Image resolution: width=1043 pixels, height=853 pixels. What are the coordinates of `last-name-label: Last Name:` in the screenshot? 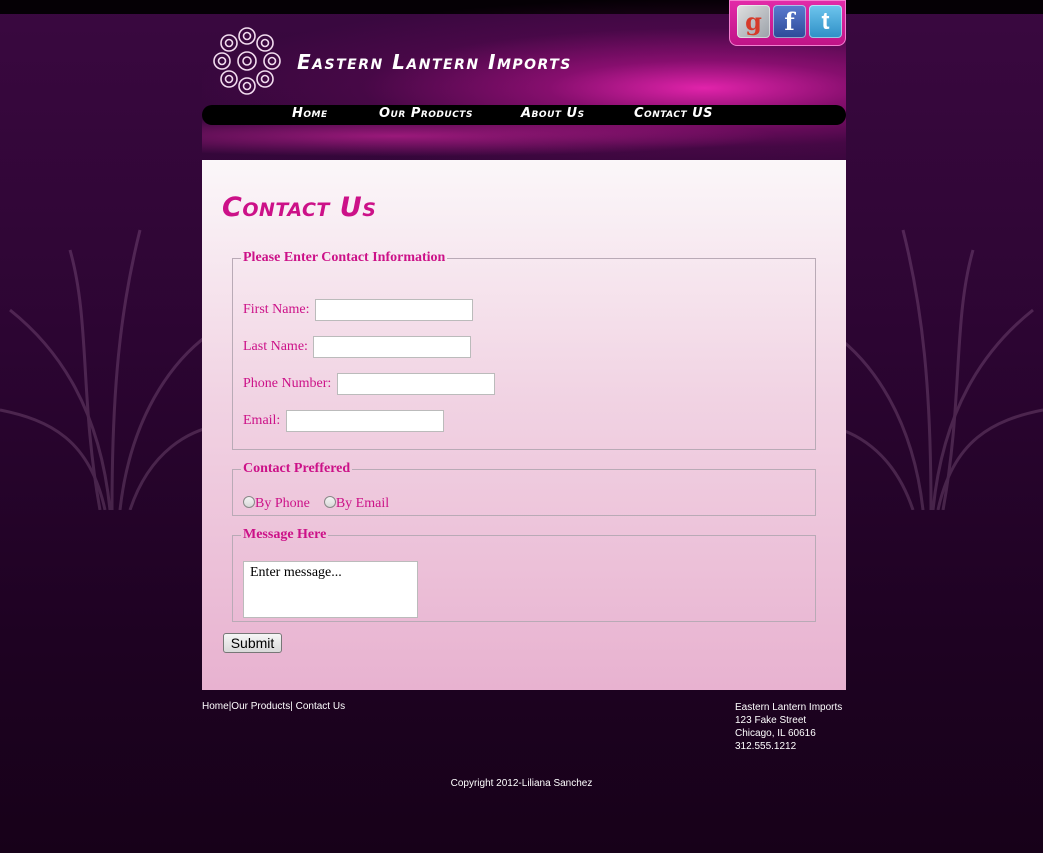 It's located at (275, 346).